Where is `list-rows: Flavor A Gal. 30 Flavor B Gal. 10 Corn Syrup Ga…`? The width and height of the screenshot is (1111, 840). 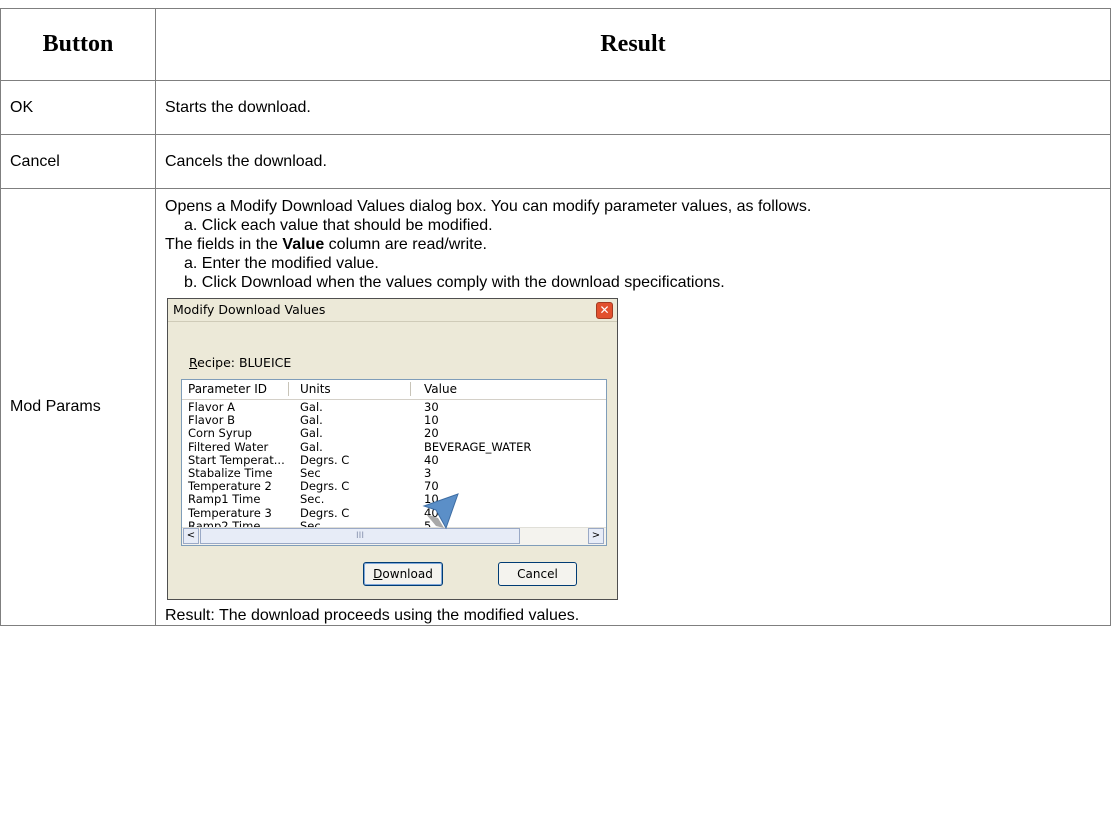 list-rows: Flavor A Gal. 30 Flavor B Gal. 10 Corn Syrup Ga… is located at coordinates (394, 466).